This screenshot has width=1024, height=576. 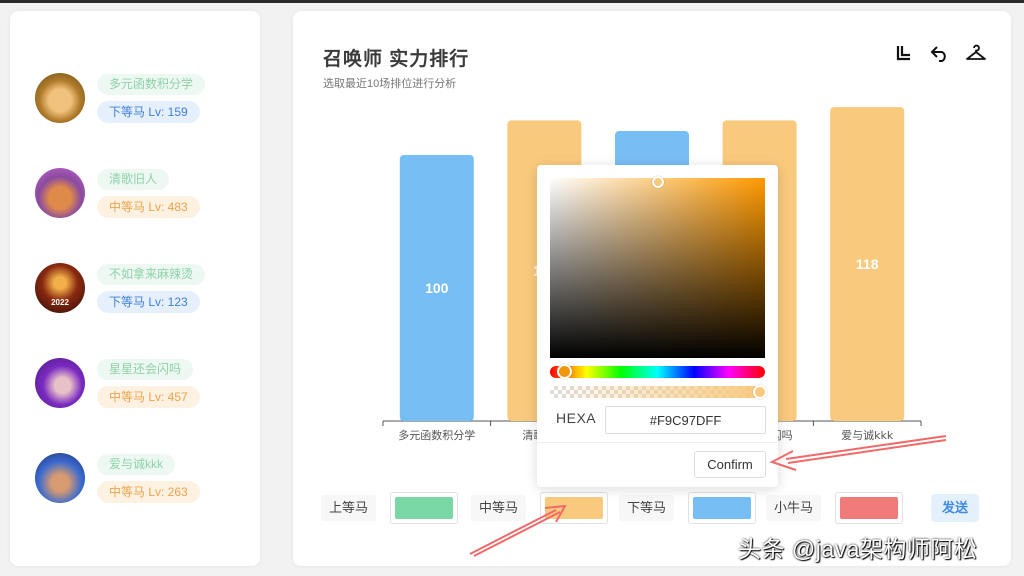 I want to click on data-view-button, so click(x=904, y=53).